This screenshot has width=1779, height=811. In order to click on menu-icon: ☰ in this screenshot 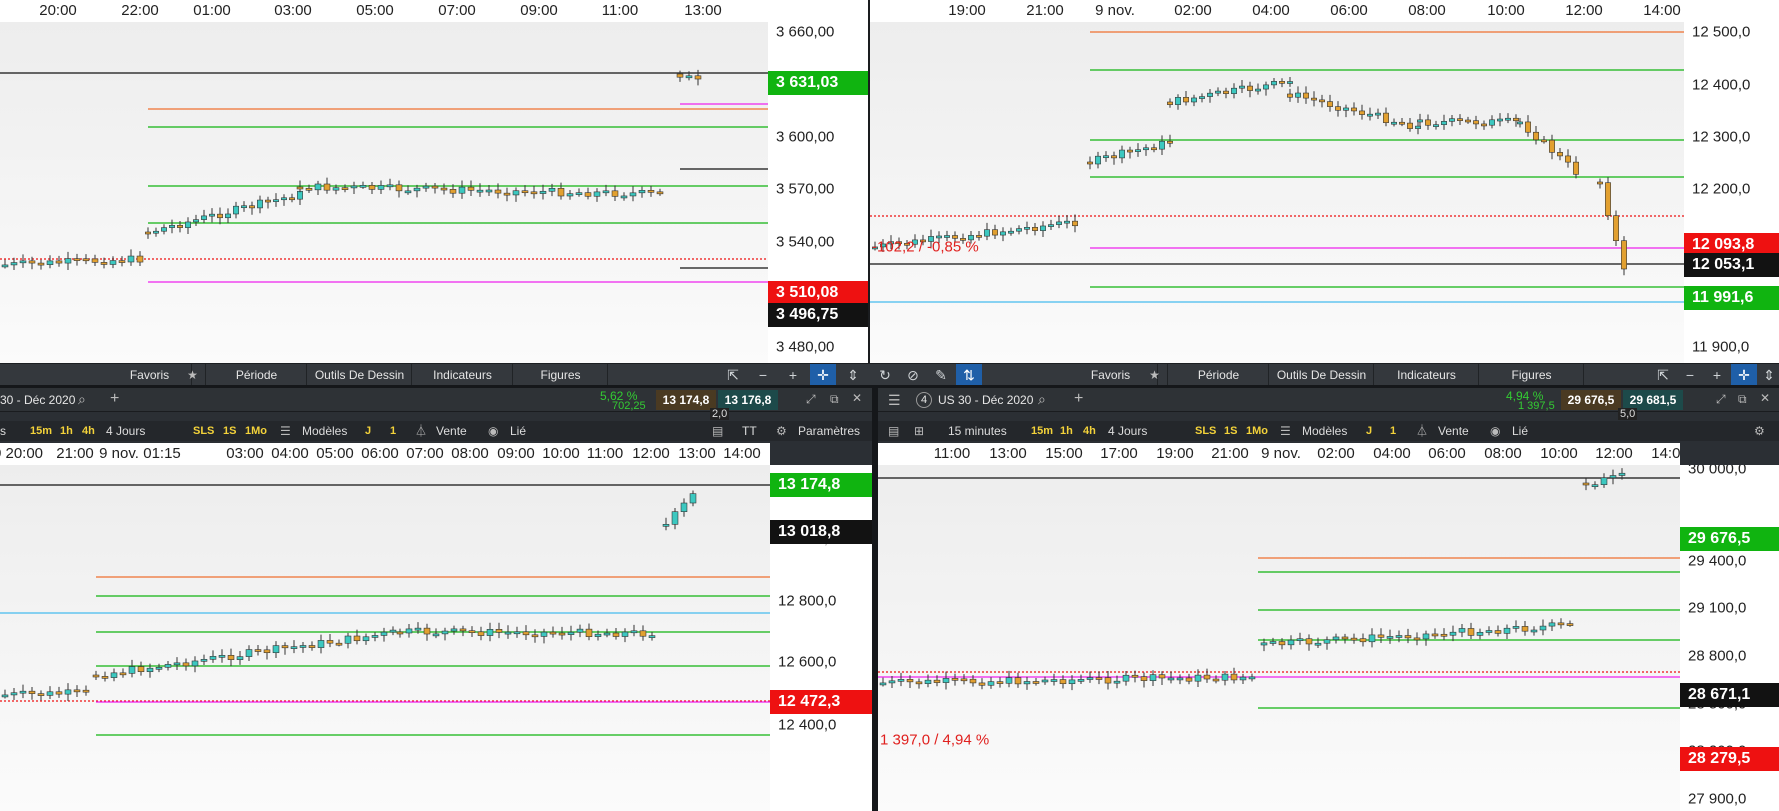, I will do `click(894, 400)`.